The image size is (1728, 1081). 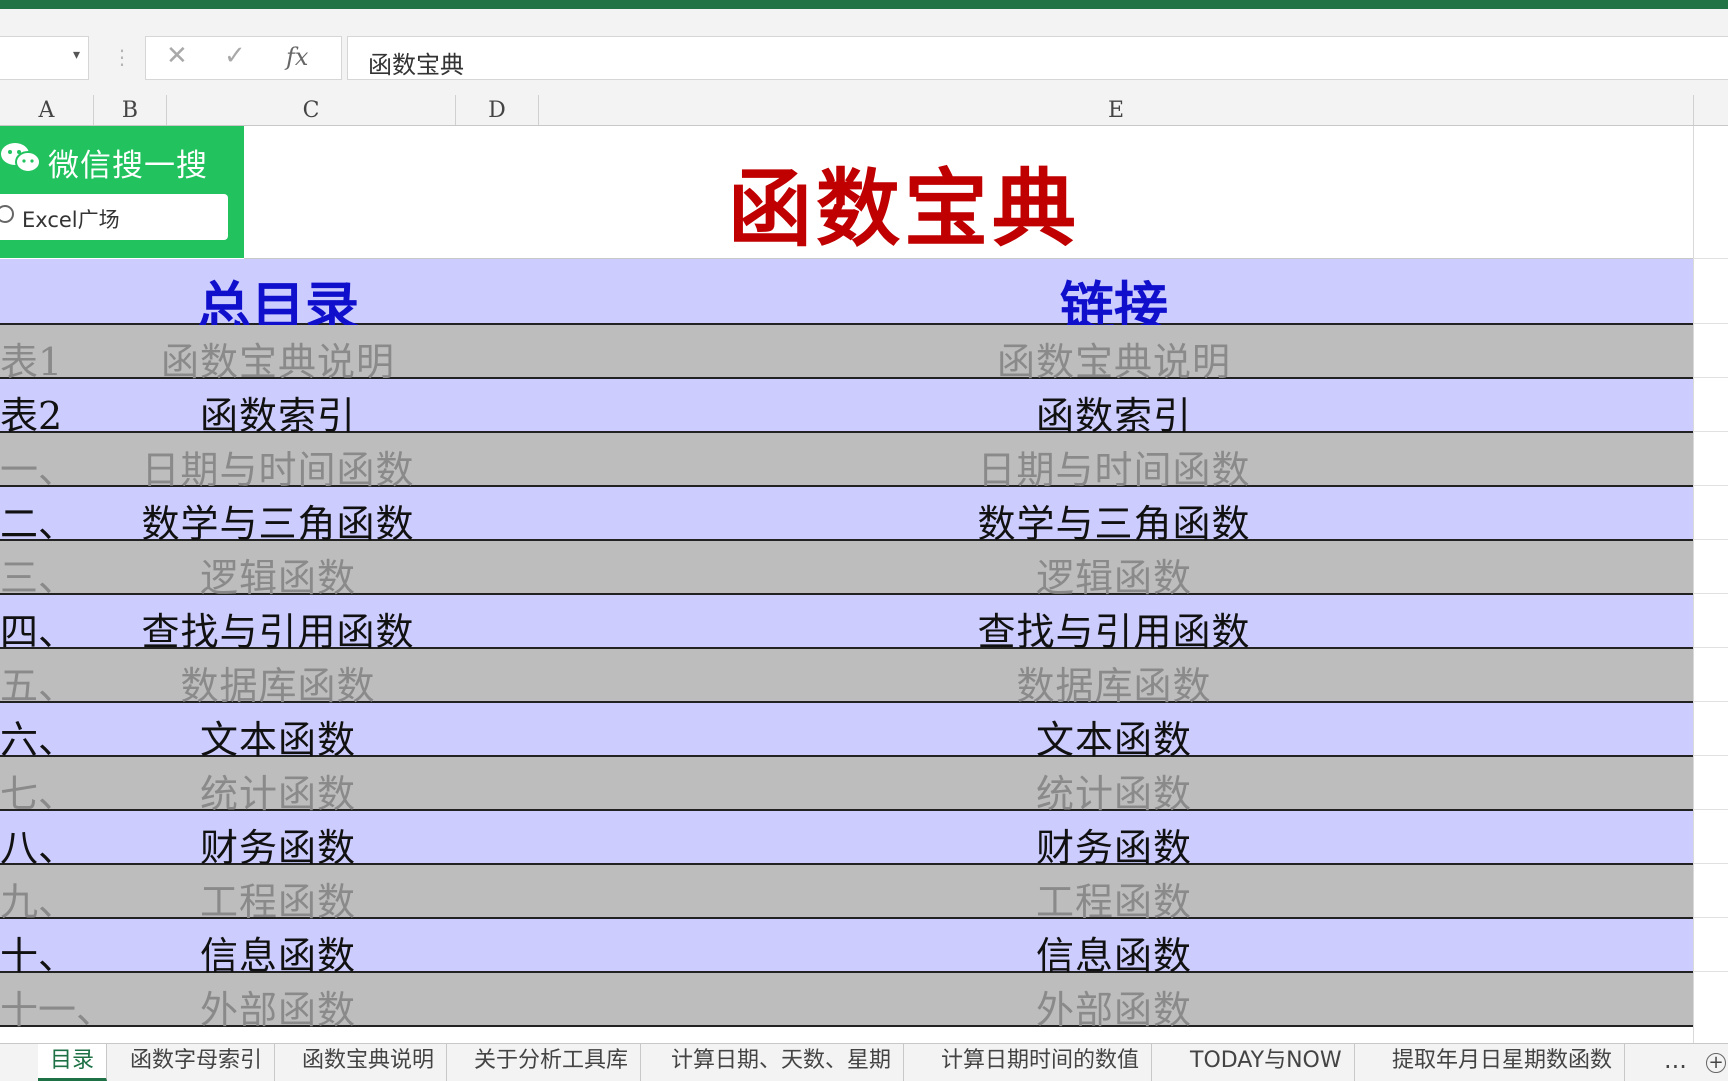 I want to click on row-link: 信息函数, so click(x=1114, y=952).